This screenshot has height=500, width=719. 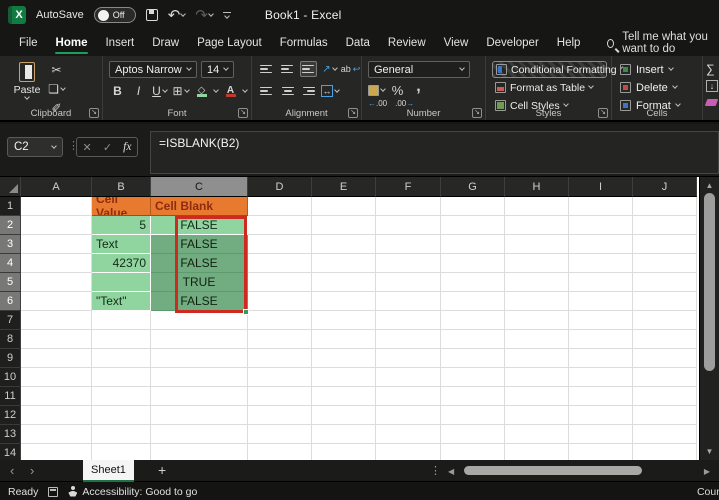 I want to click on alignment-dialog-launcher: ↘, so click(x=353, y=113).